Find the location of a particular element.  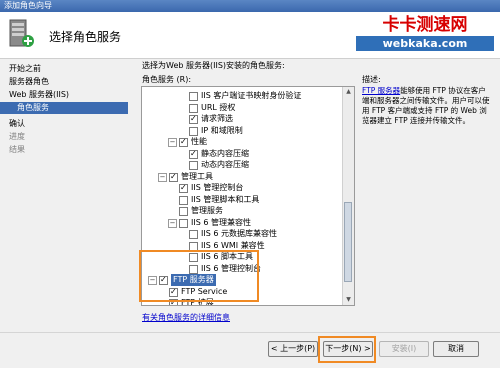

install-button: 安装(I) is located at coordinates (404, 349).